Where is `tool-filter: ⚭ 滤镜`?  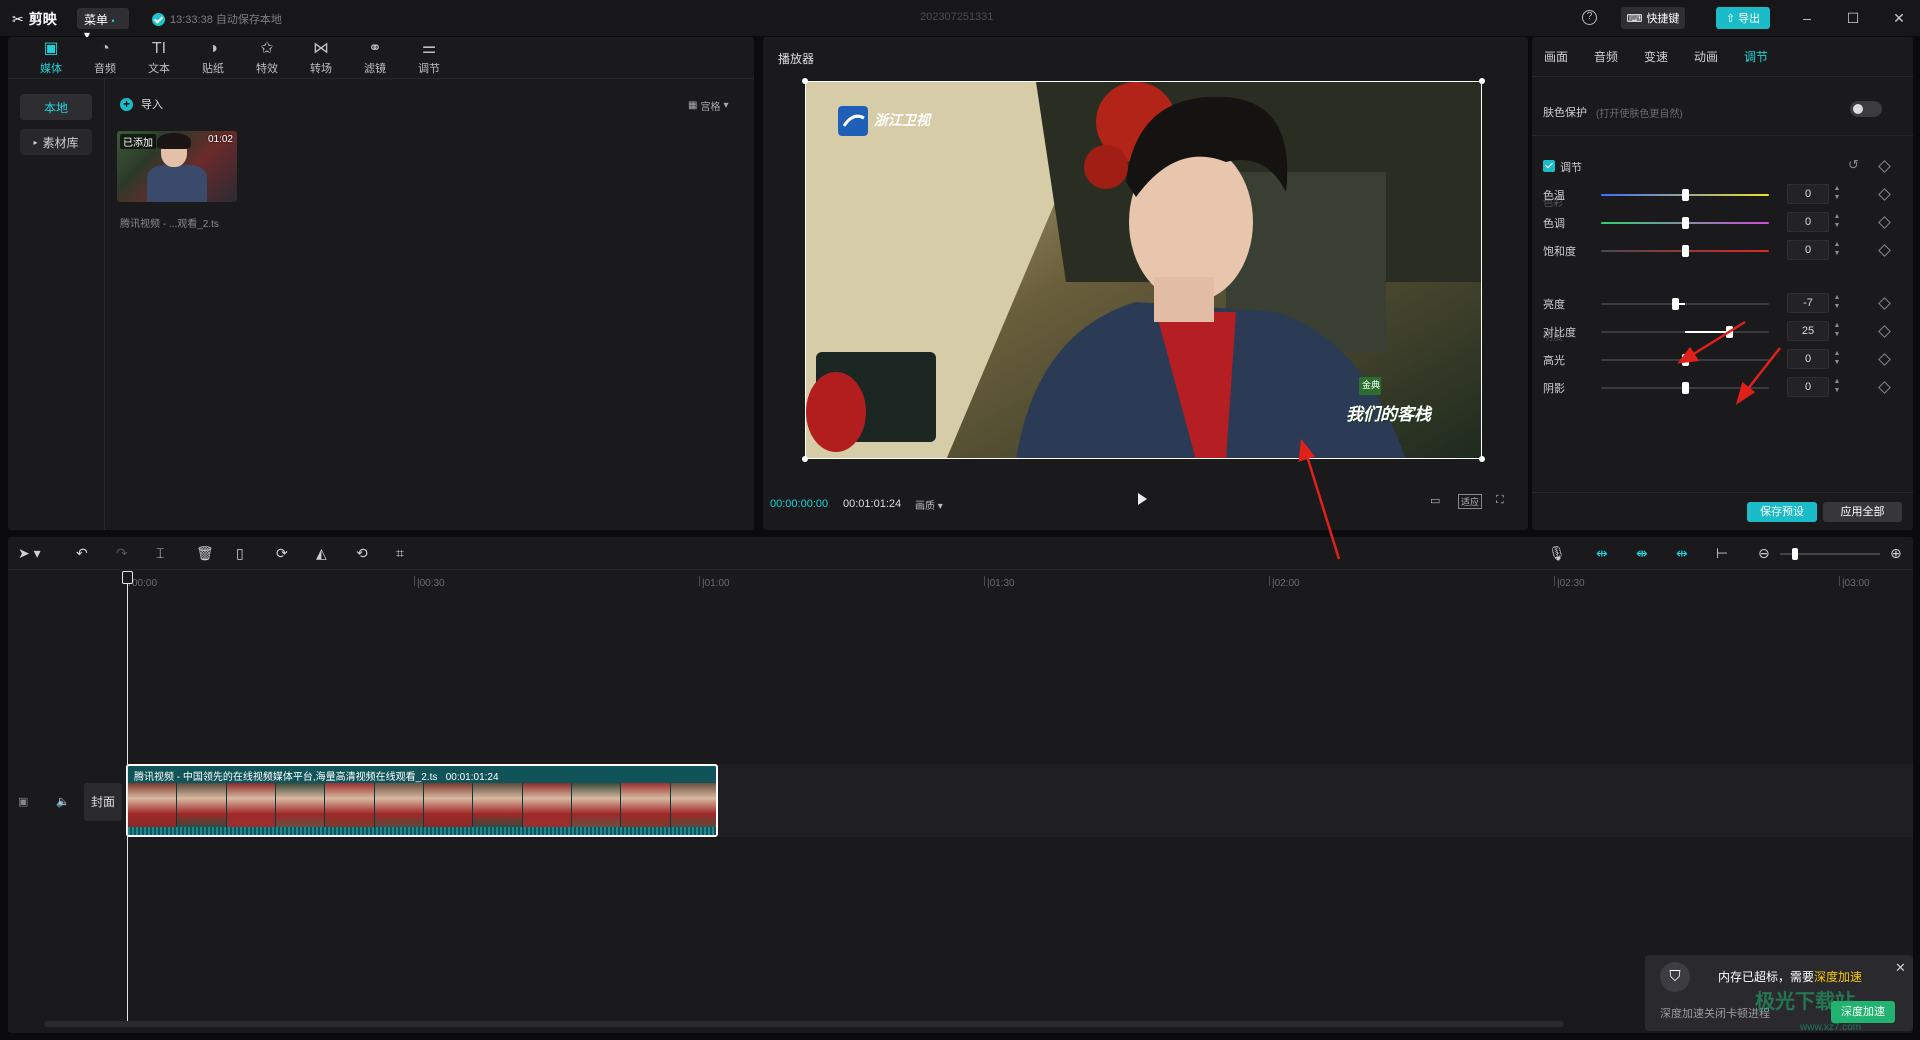
tool-filter: ⚭ 滤镜 is located at coordinates (375, 58).